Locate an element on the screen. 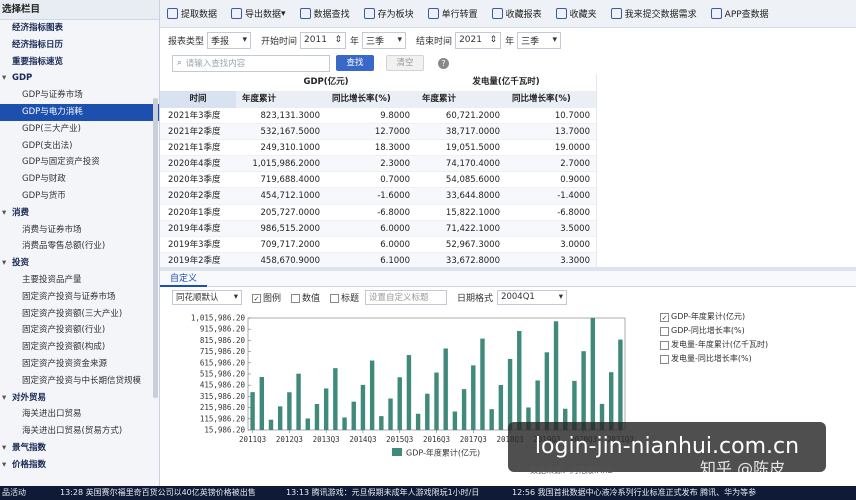 The width and height of the screenshot is (856, 500). start-year-input: 2011 ⇕ is located at coordinates (323, 40).